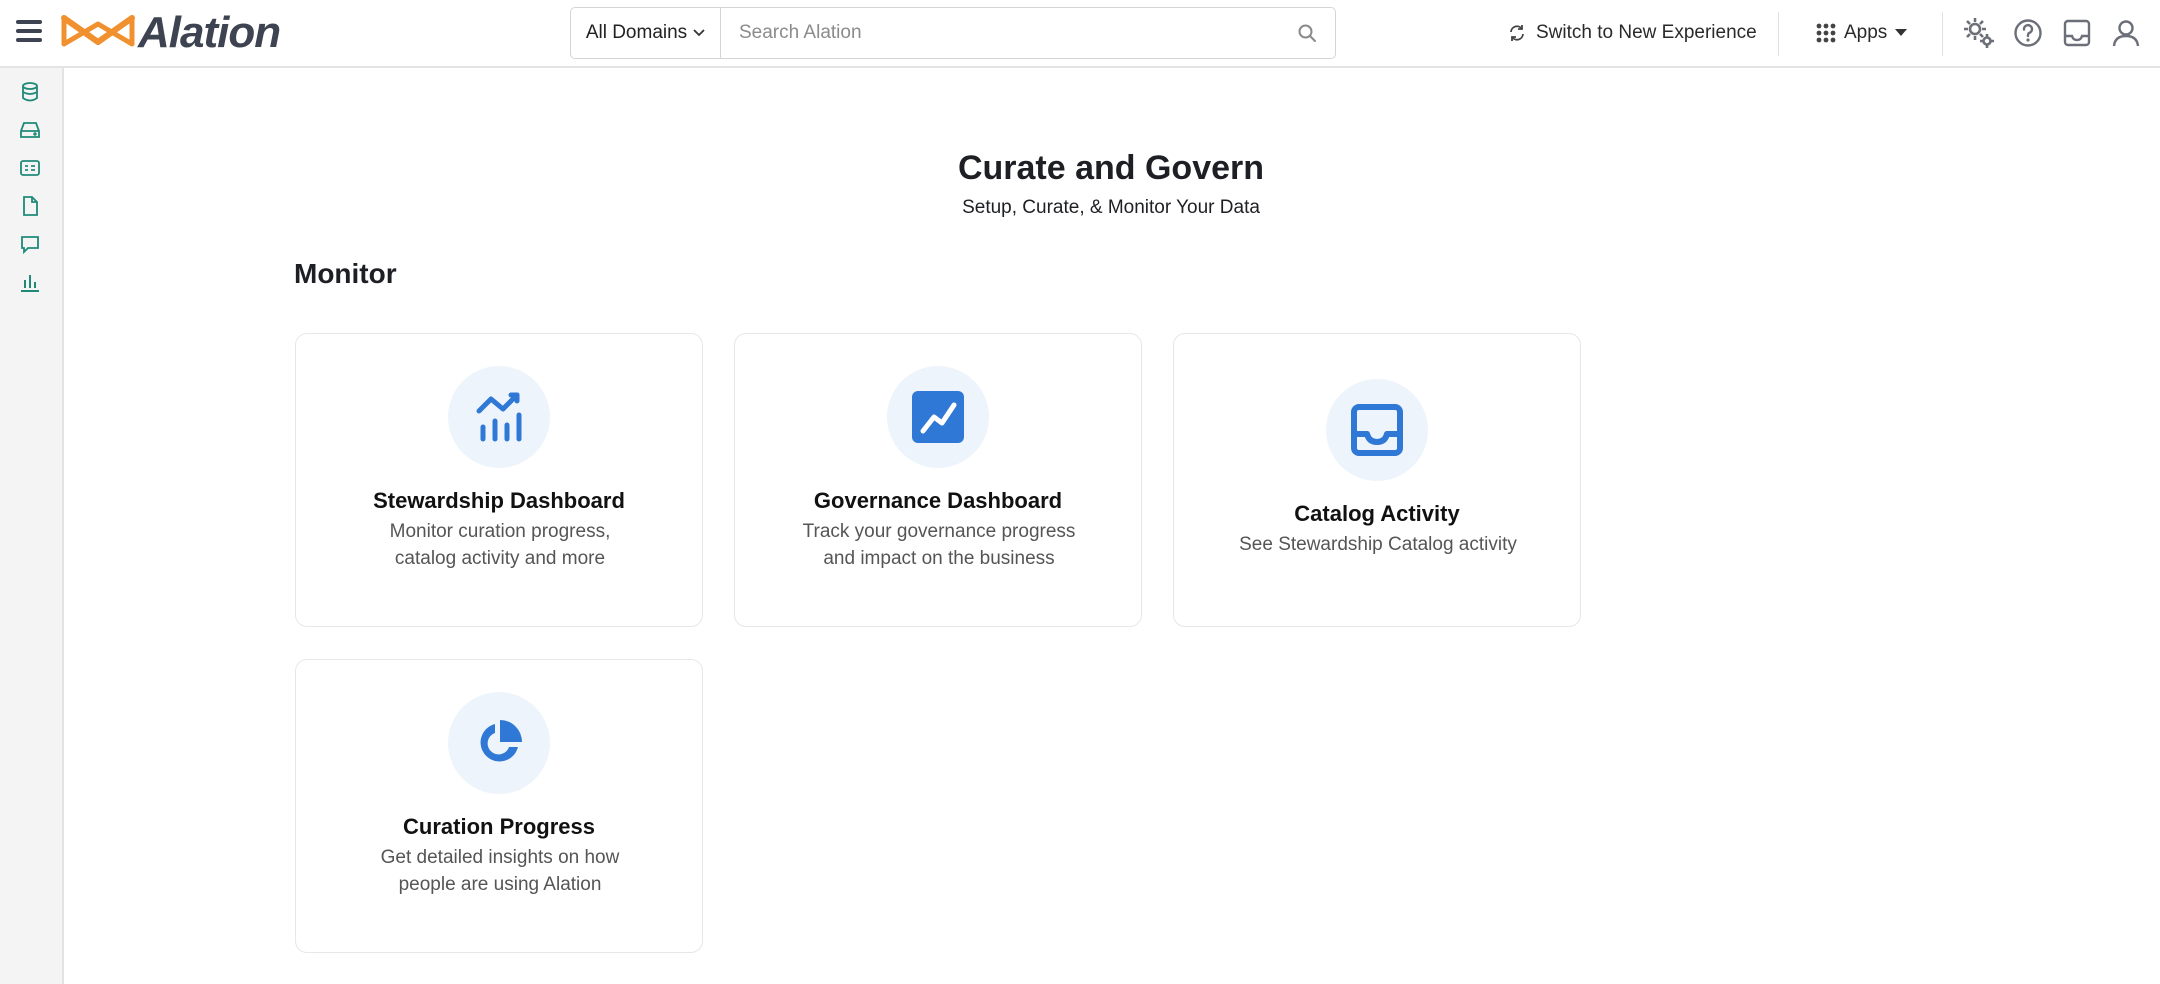  Describe the element at coordinates (636, 32) in the screenshot. I see `domain-select-label: All Domains` at that location.